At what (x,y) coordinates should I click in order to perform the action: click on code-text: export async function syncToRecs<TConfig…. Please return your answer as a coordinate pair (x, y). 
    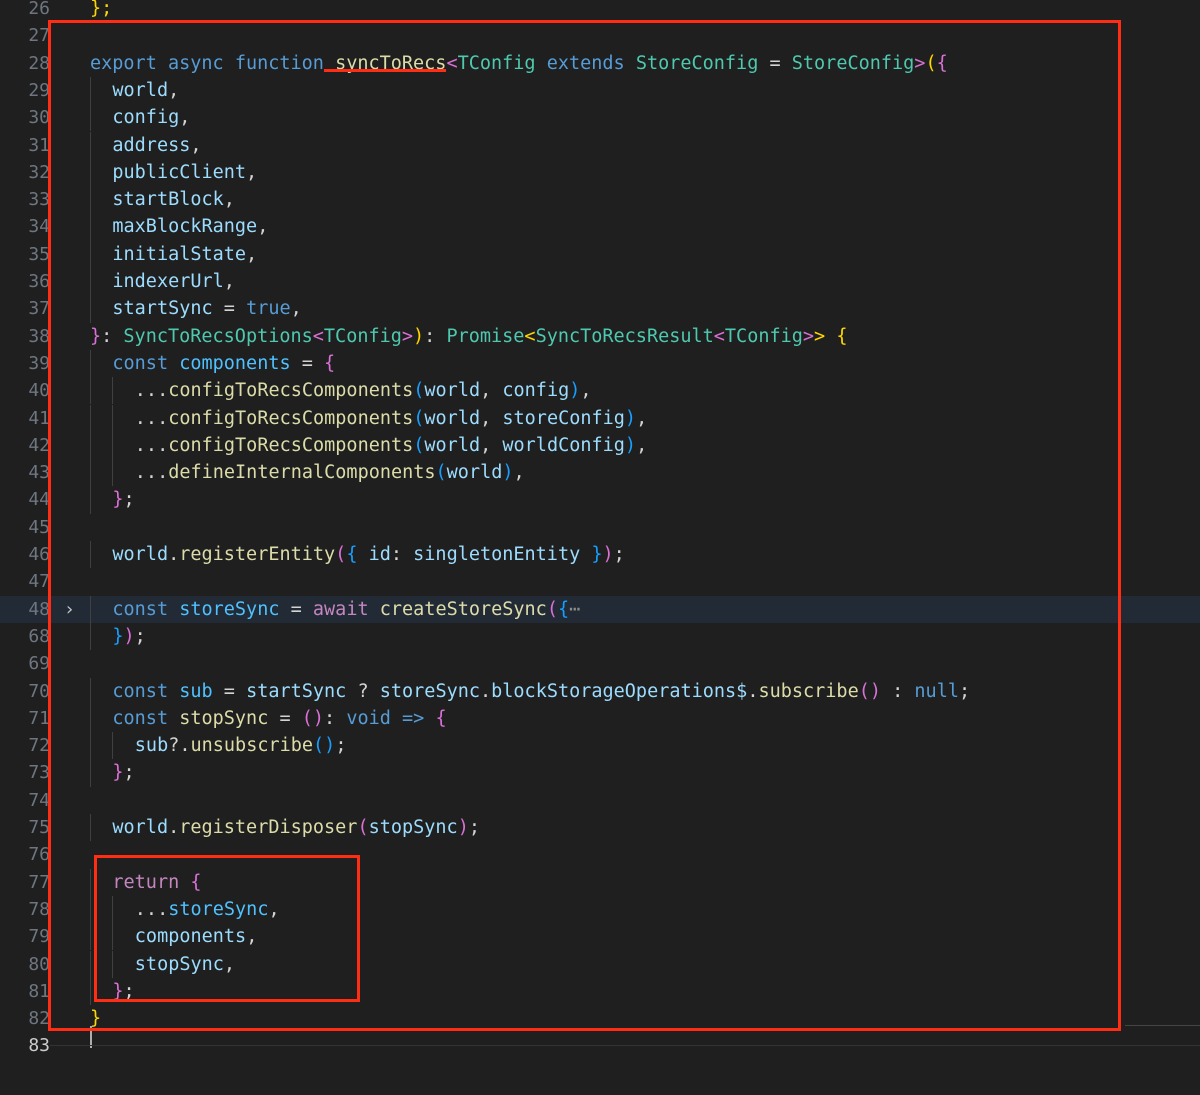
    Looking at the image, I should click on (519, 63).